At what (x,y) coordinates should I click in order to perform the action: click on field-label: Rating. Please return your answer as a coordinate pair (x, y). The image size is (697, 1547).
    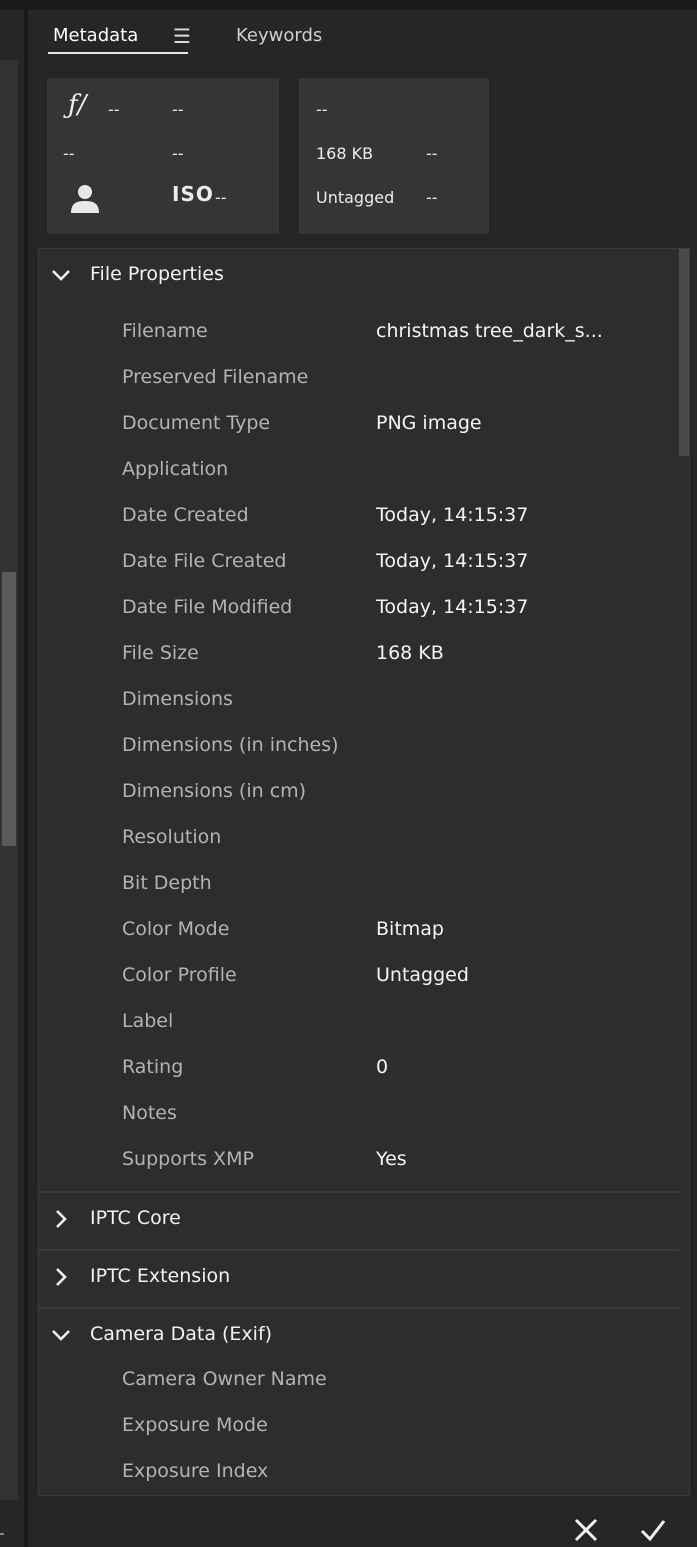
    Looking at the image, I should click on (153, 1067).